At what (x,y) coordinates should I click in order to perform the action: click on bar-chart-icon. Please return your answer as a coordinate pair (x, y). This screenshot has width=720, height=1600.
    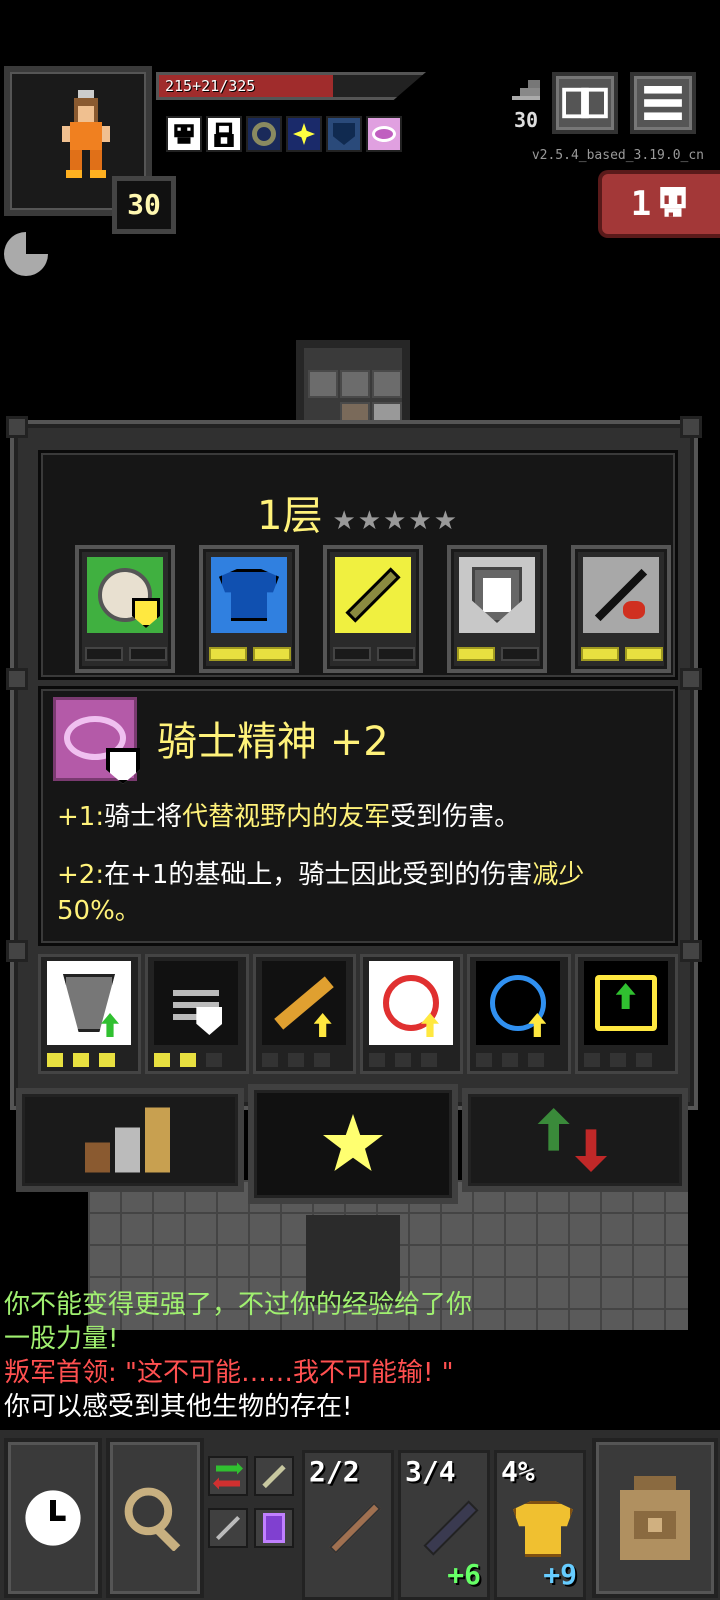
    Looking at the image, I should click on (127, 1140).